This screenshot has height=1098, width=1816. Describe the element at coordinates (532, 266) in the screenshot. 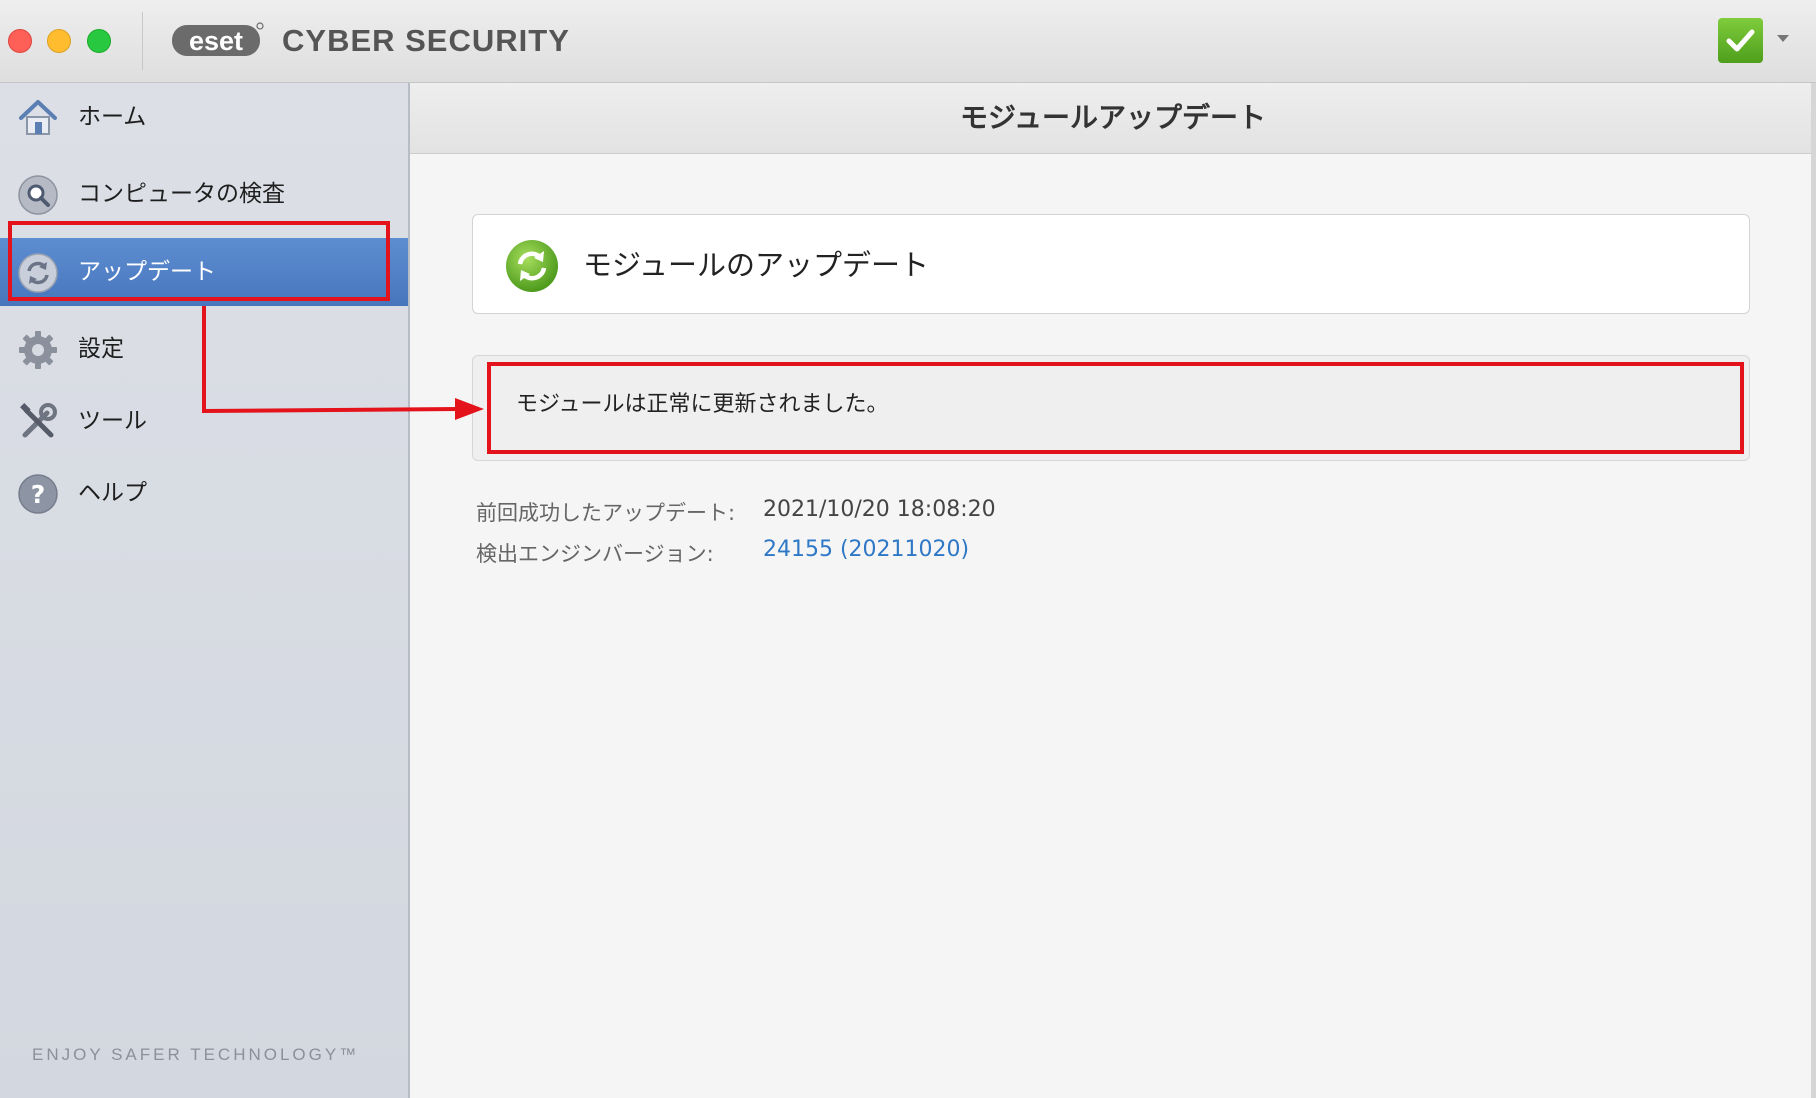

I see `update-status-icon` at that location.